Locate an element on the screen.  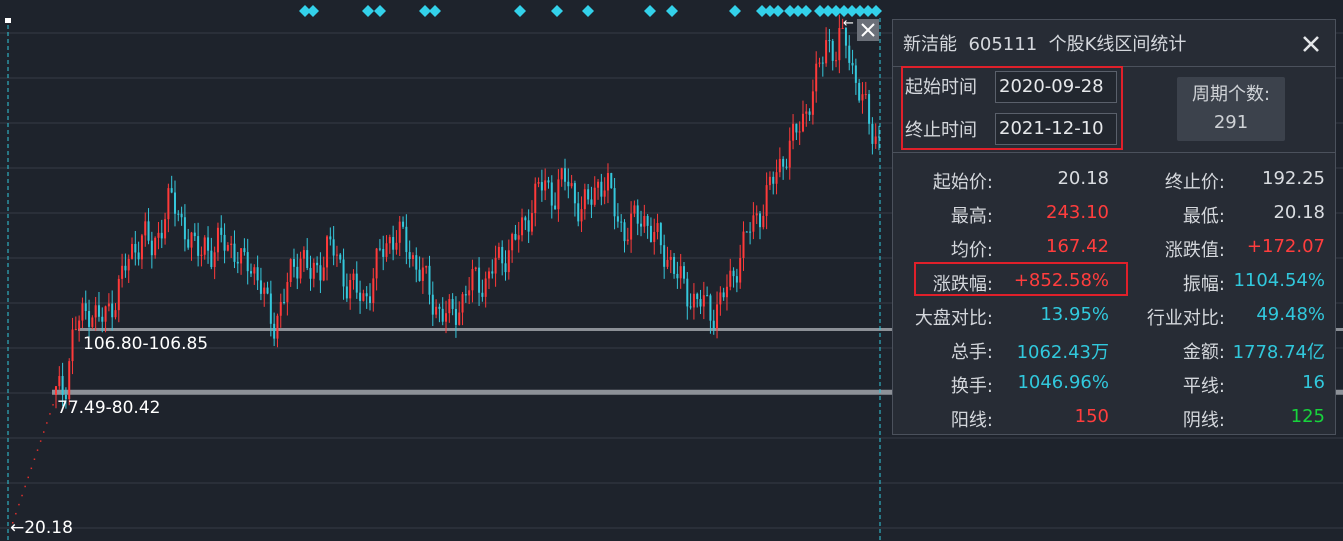
up-count-label: 阳线: is located at coordinates (971, 420).